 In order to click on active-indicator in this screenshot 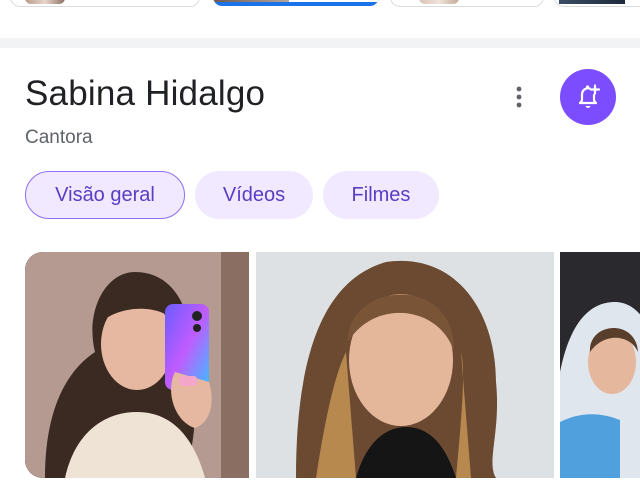, I will do `click(296, 4)`.